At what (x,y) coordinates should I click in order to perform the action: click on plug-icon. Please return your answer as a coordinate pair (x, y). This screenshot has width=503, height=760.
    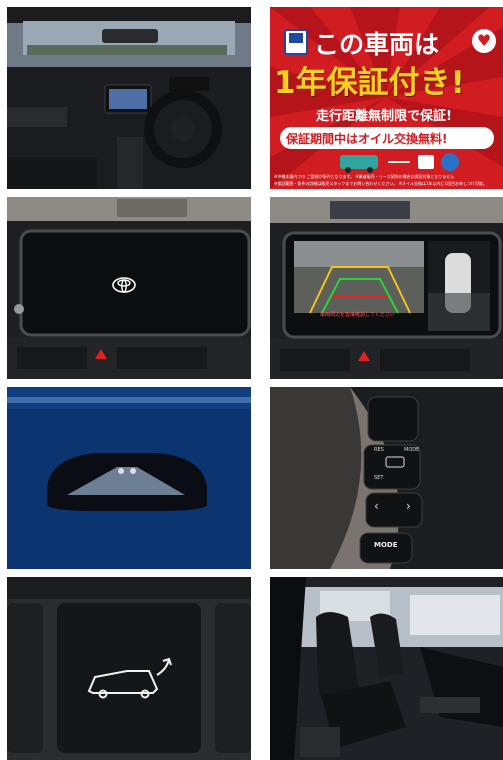
    Looking at the image, I should click on (426, 162).